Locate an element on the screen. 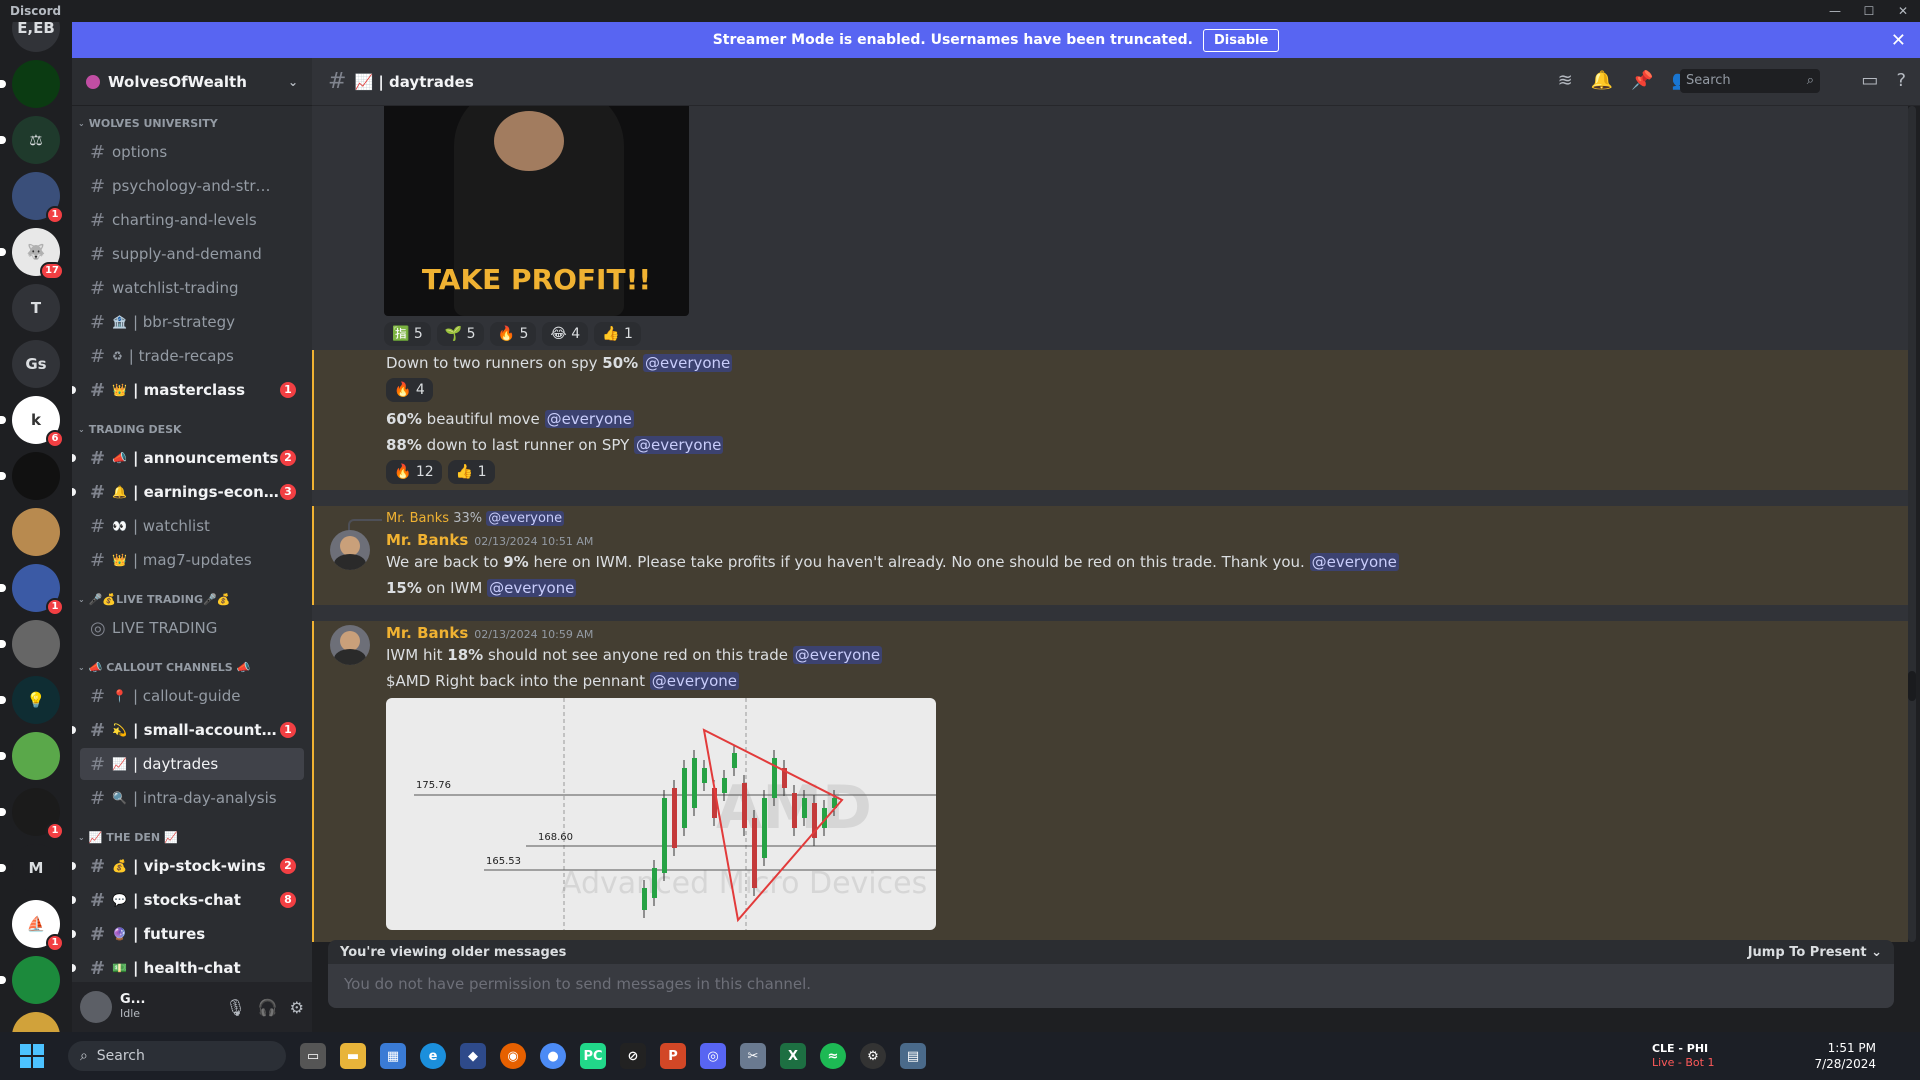  server-icon: E,EB is located at coordinates (36, 37).